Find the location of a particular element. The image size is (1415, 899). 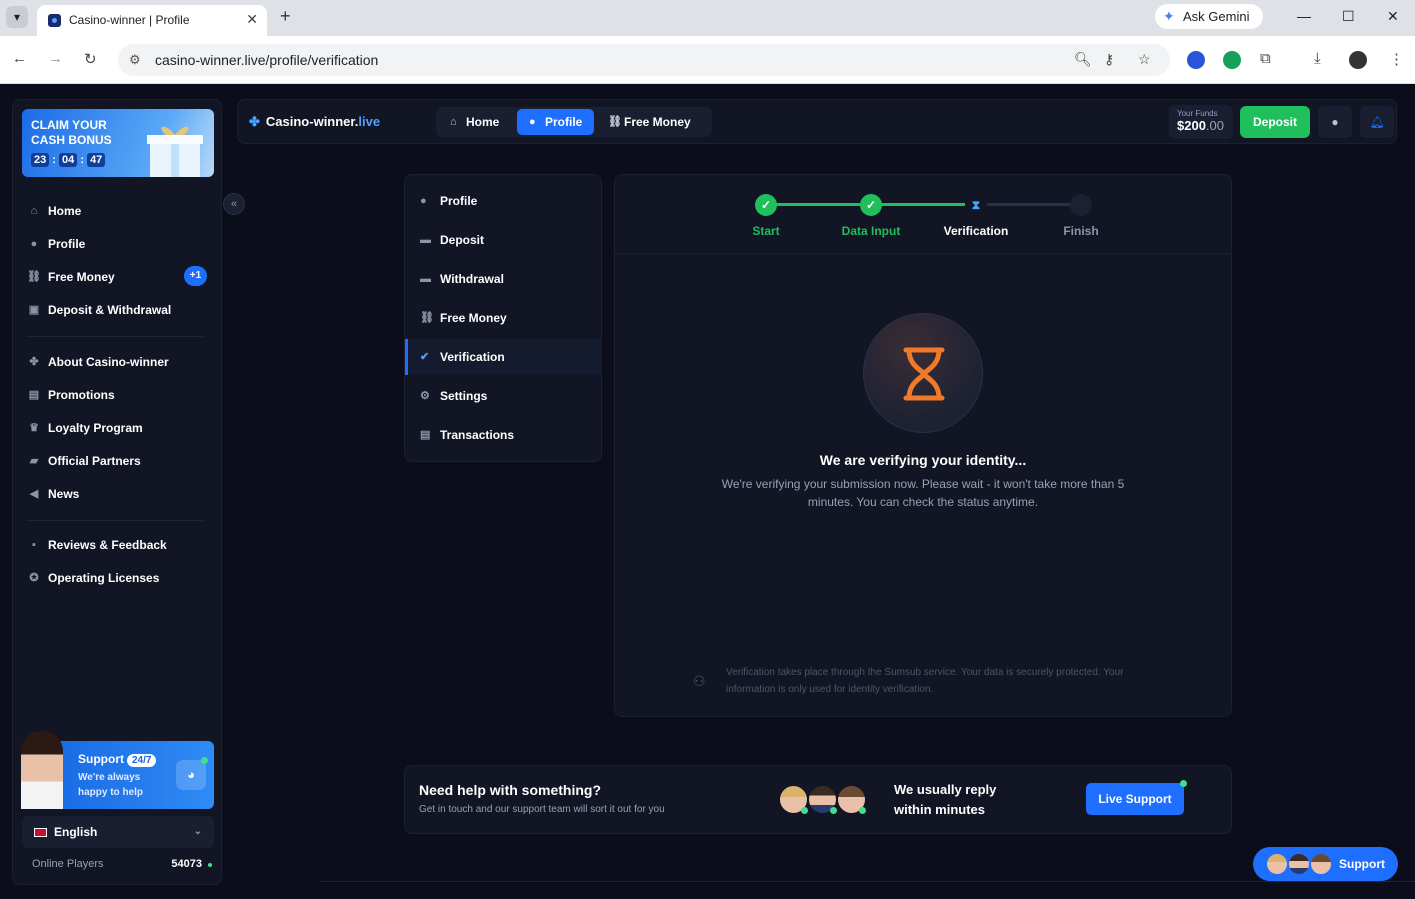

step-label-verification: Verification is located at coordinates (976, 231).